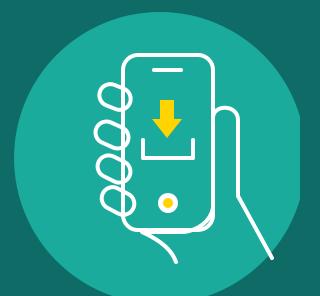 The width and height of the screenshot is (320, 296). What do you see at coordinates (168, 203) in the screenshot?
I see `home-button-dot` at bounding box center [168, 203].